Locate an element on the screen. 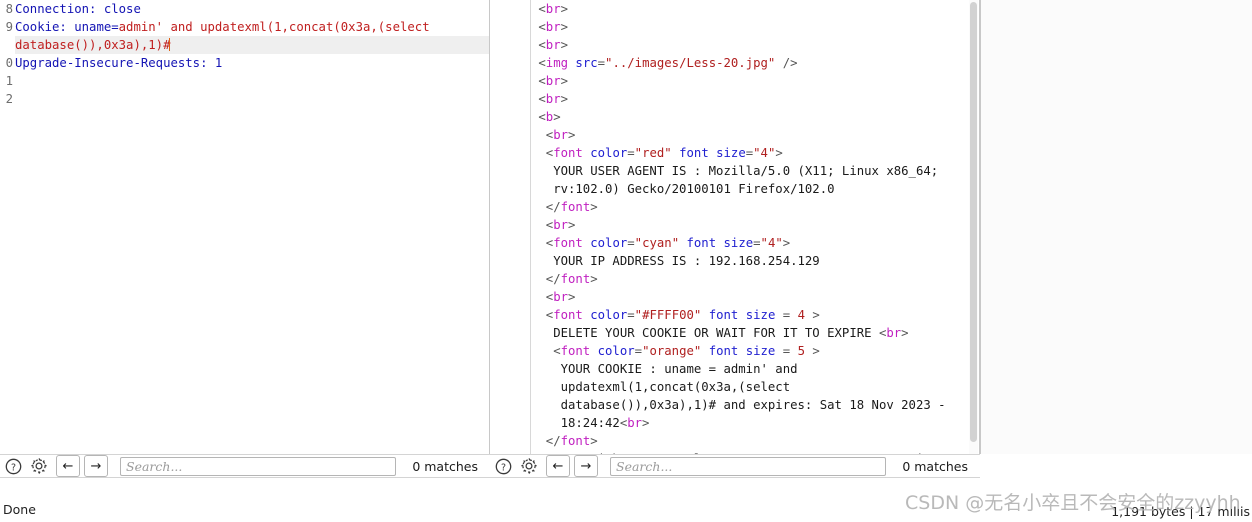 Image resolution: width=1252 pixels, height=522 pixels. response-token: font size is located at coordinates (742, 315).